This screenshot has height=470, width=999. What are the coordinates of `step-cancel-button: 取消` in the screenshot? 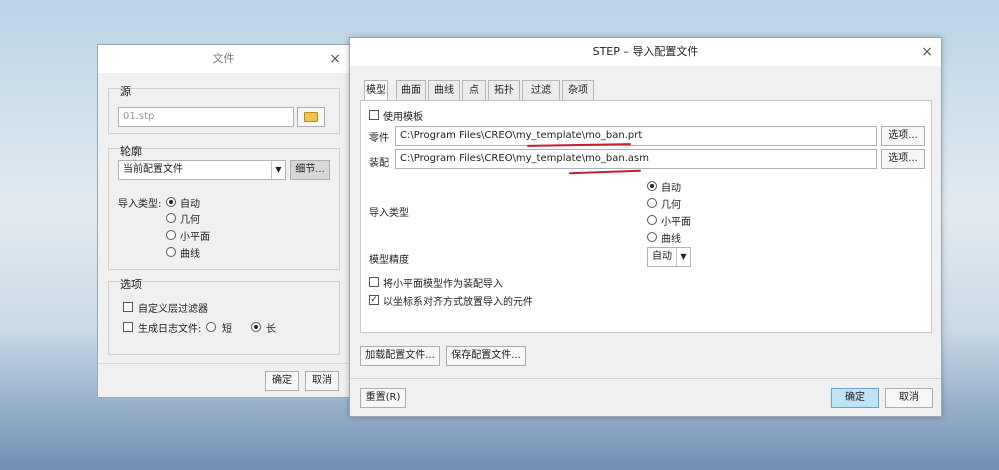 It's located at (909, 398).